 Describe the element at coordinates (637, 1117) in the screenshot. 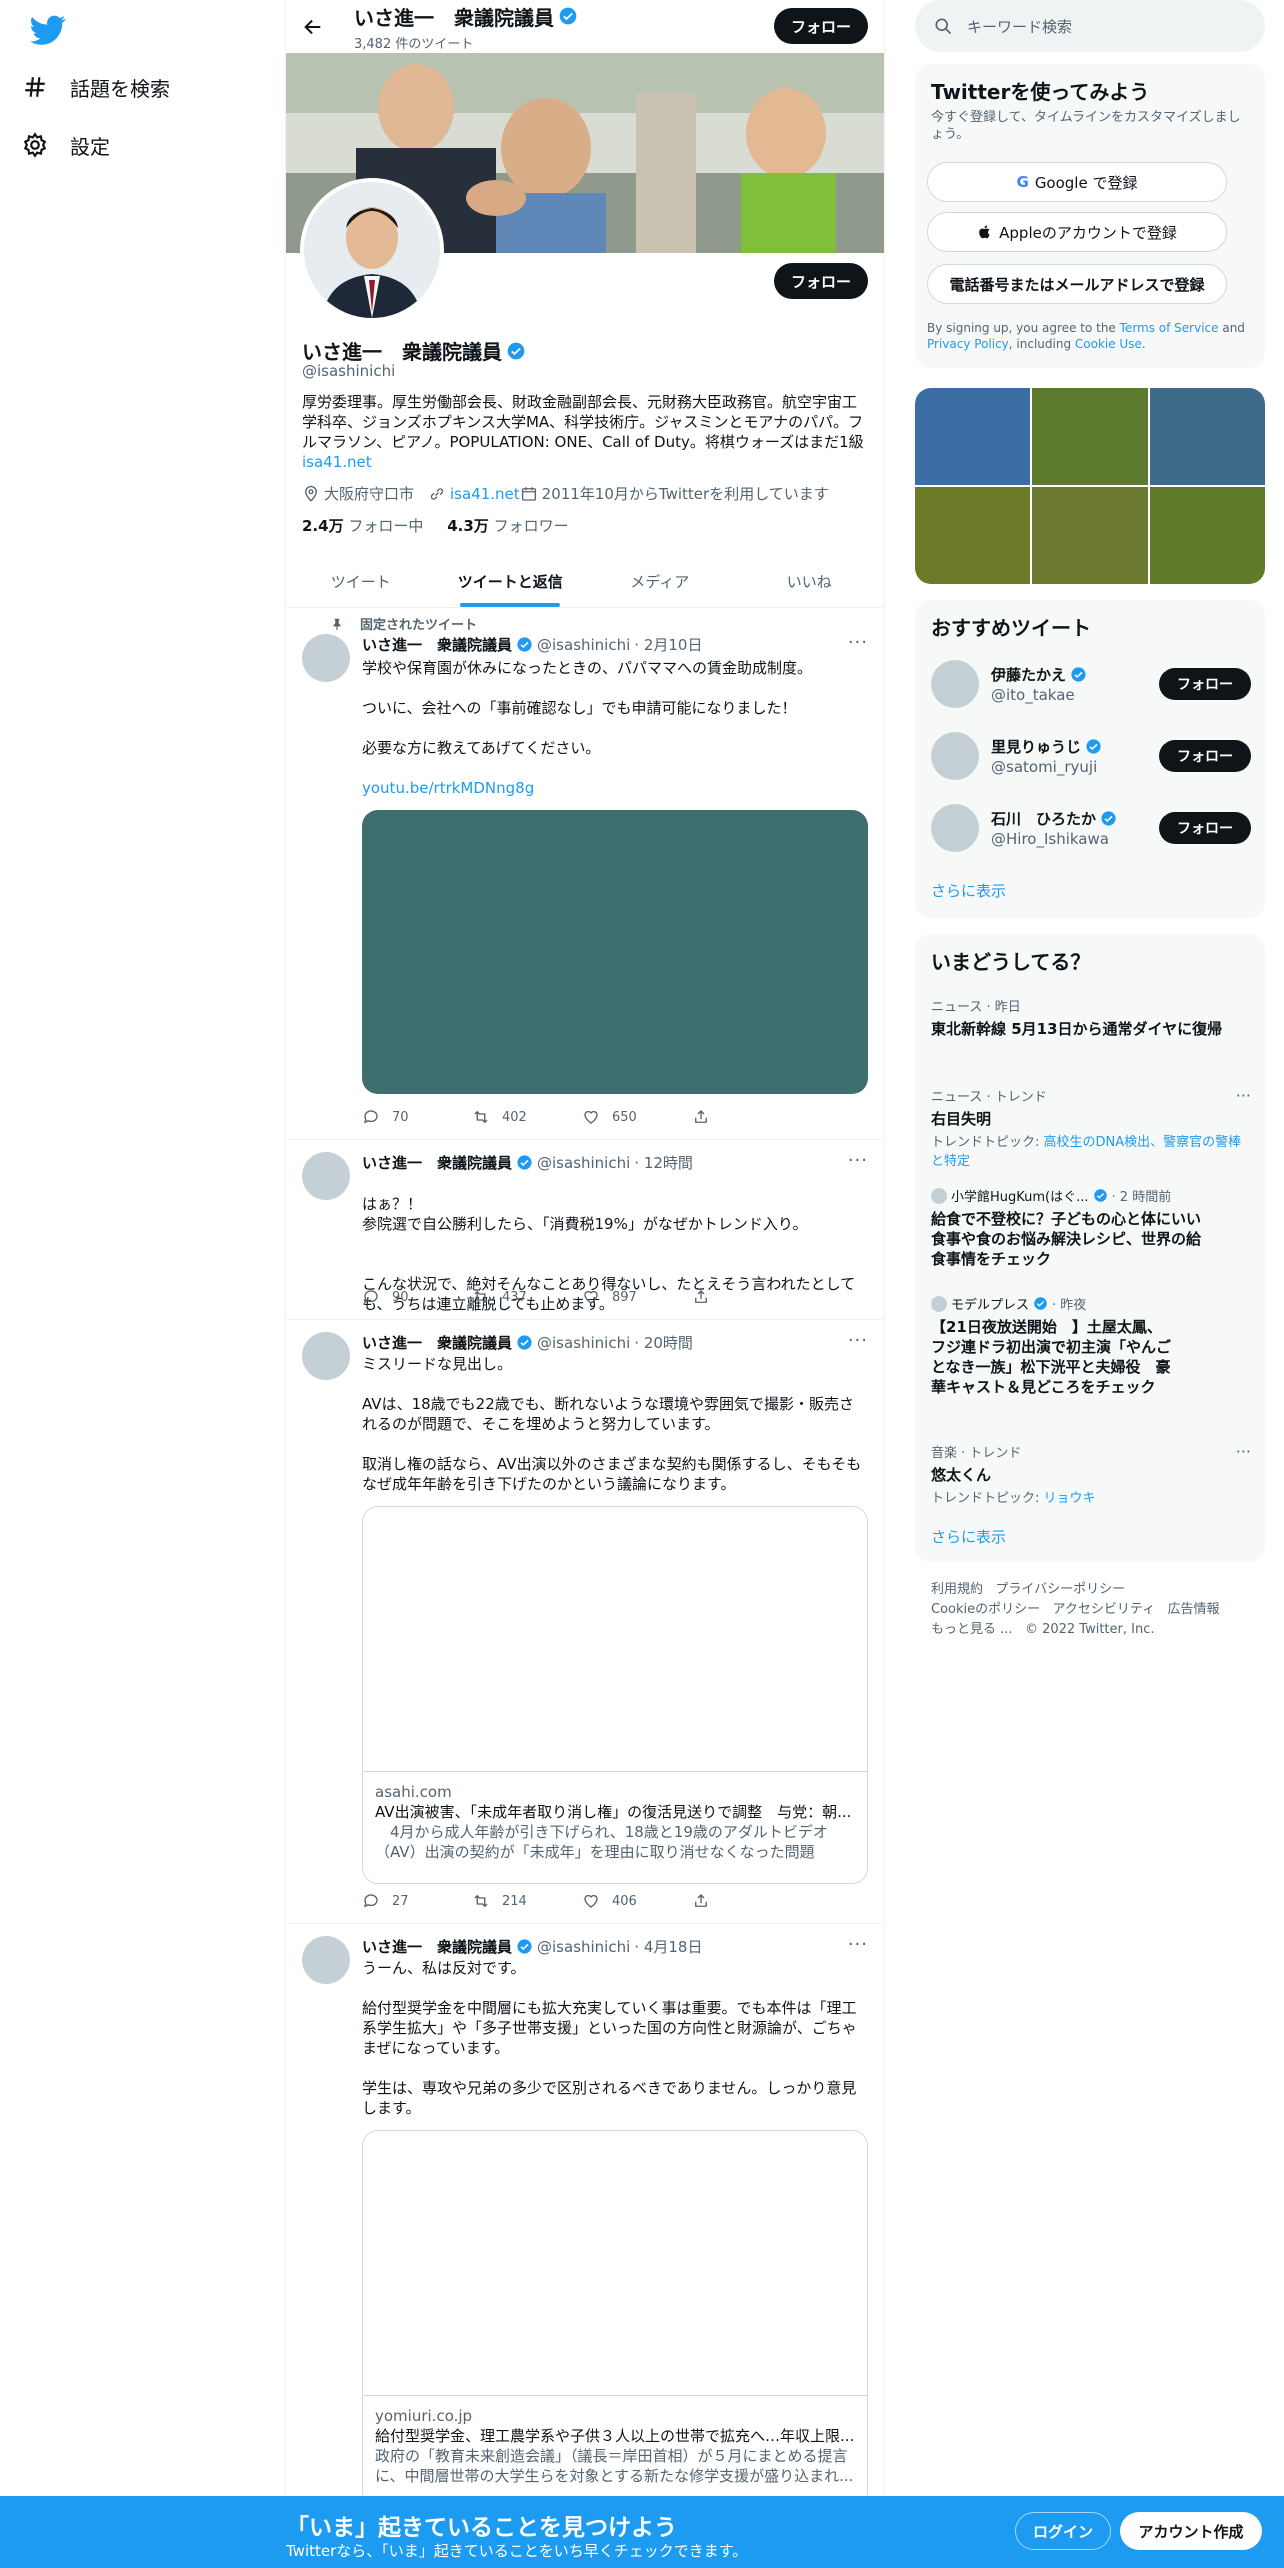

I see `like-button: 650` at that location.